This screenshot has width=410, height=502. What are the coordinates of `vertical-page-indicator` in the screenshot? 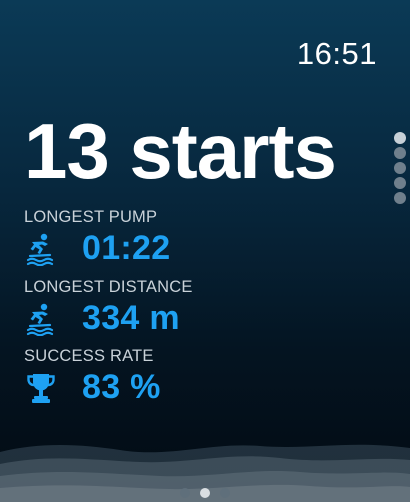 It's located at (400, 168).